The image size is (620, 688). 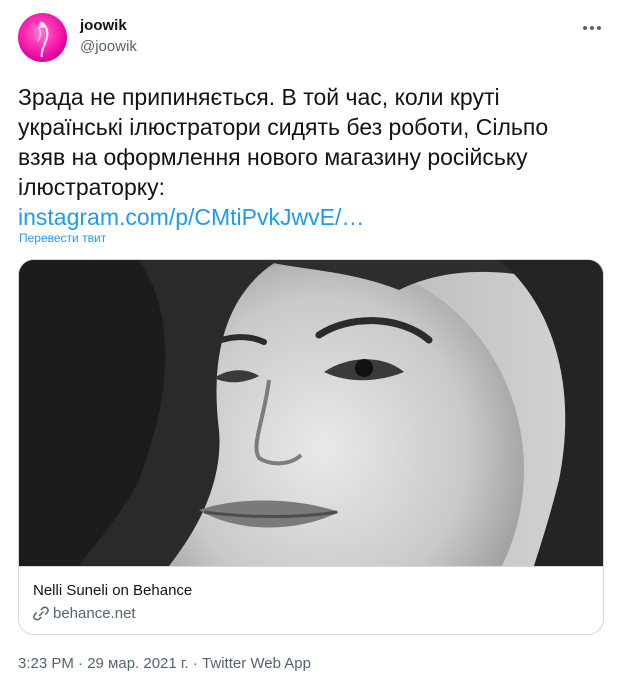 I want to click on more-options-icon, so click(x=592, y=28).